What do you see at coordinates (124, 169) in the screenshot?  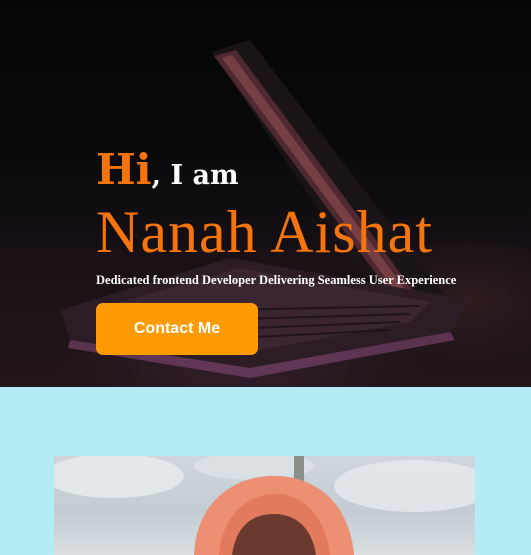 I see `greeting-hi: Hi` at bounding box center [124, 169].